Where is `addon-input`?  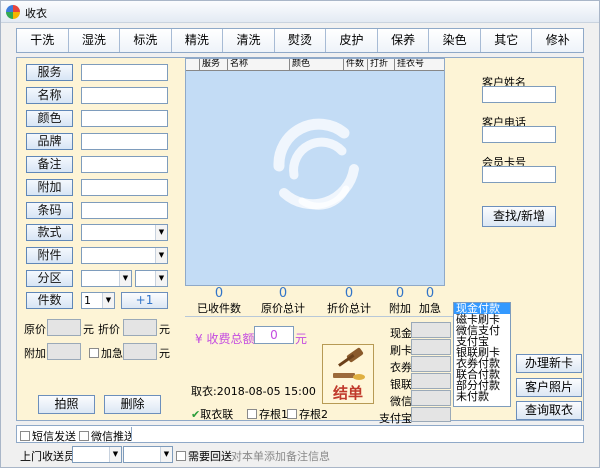
addon-input is located at coordinates (124, 187).